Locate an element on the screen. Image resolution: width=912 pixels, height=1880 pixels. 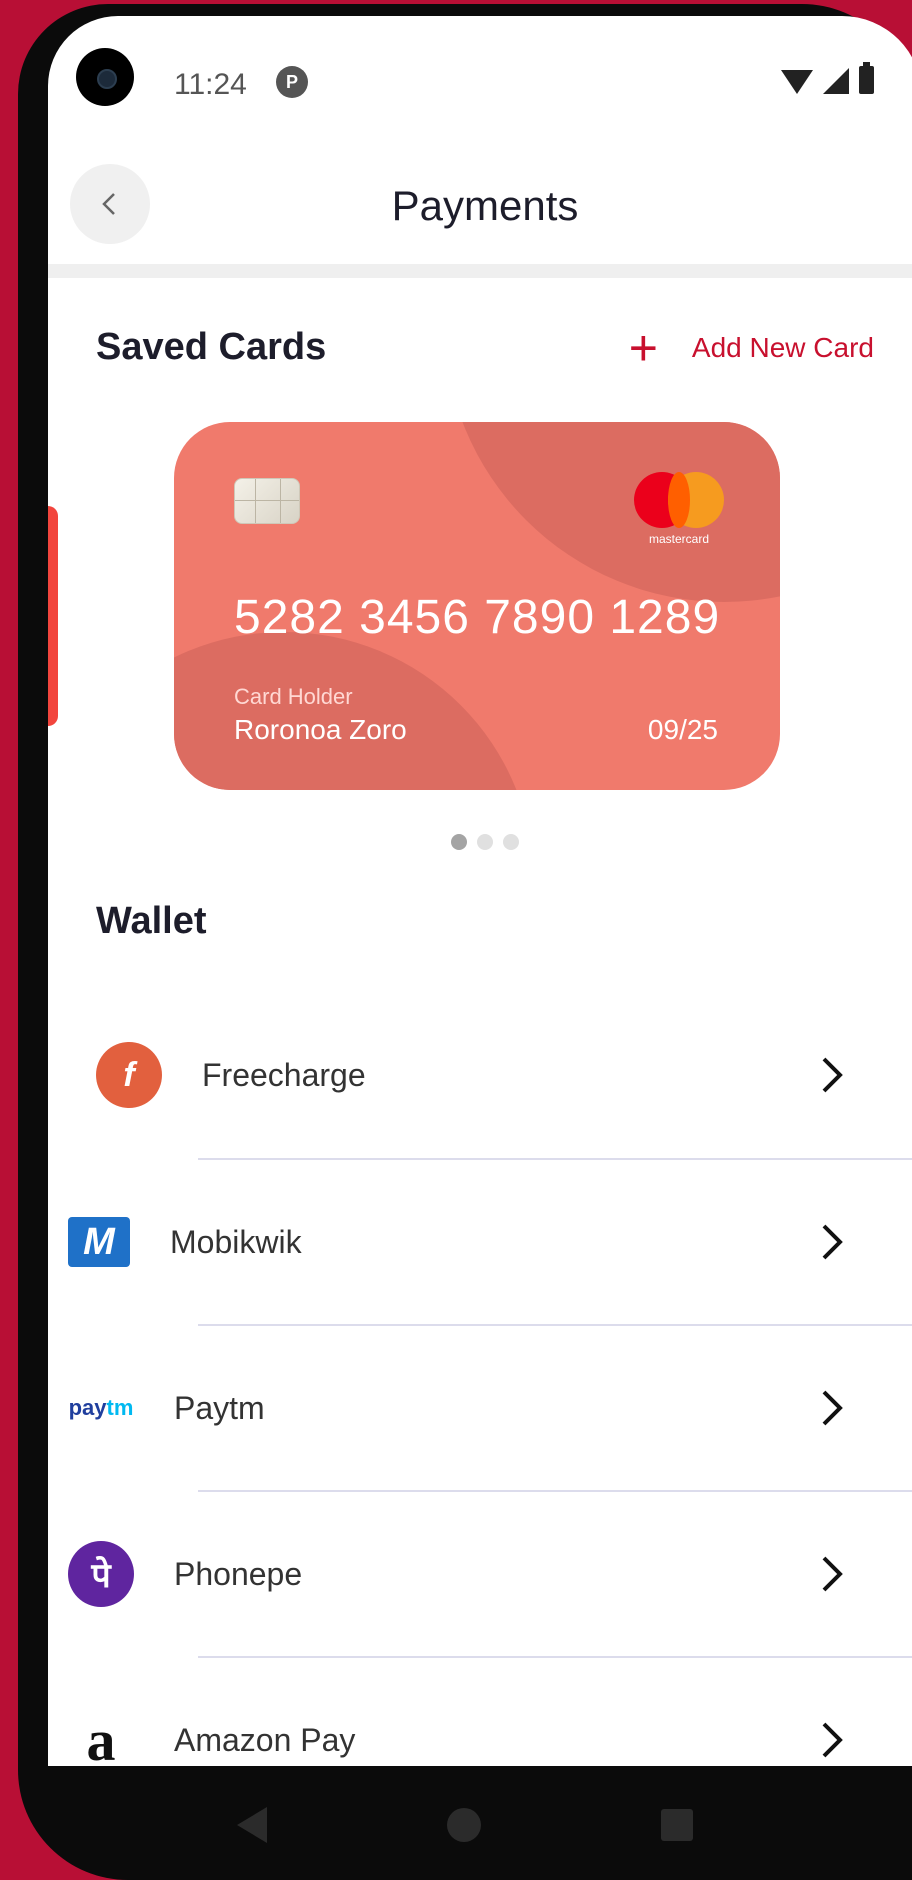
mobikwik-icon: M is located at coordinates (99, 1242).